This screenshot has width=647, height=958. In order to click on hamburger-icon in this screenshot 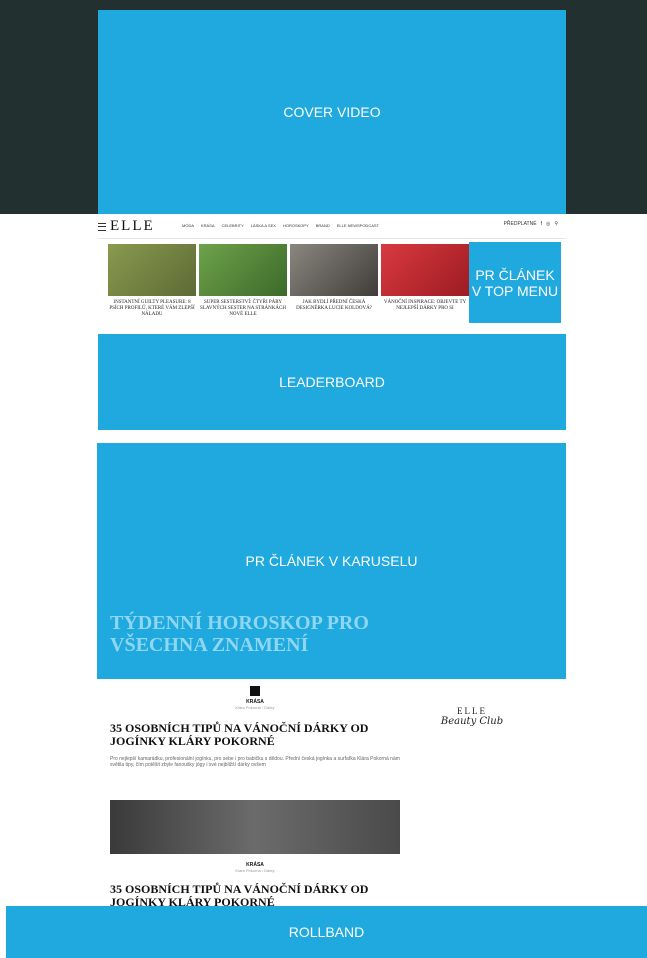, I will do `click(102, 227)`.